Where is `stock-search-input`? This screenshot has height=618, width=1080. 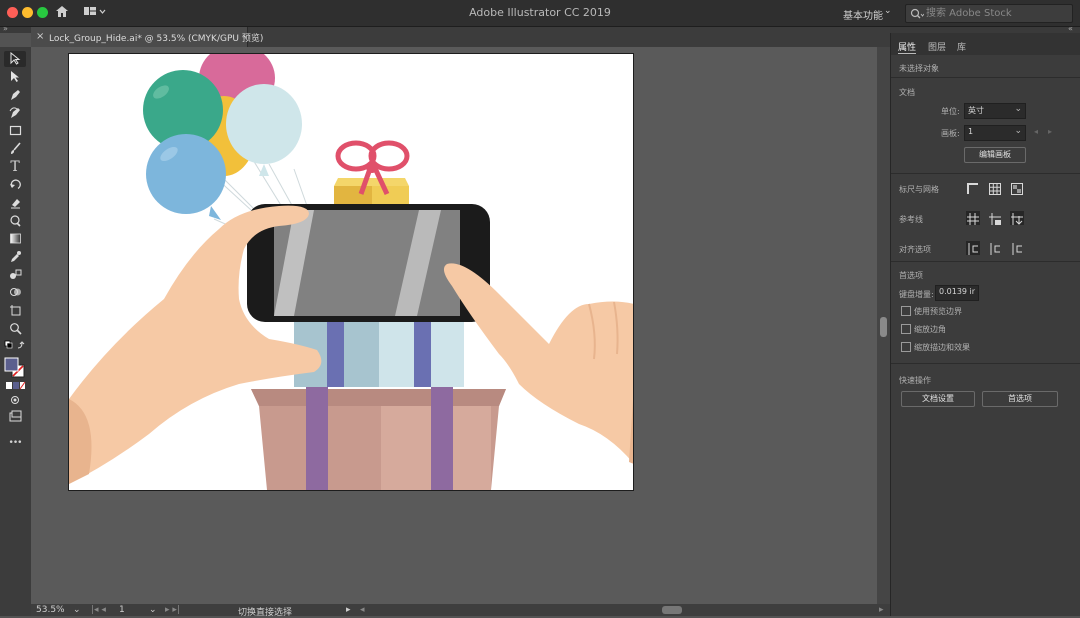 stock-search-input is located at coordinates (996, 13).